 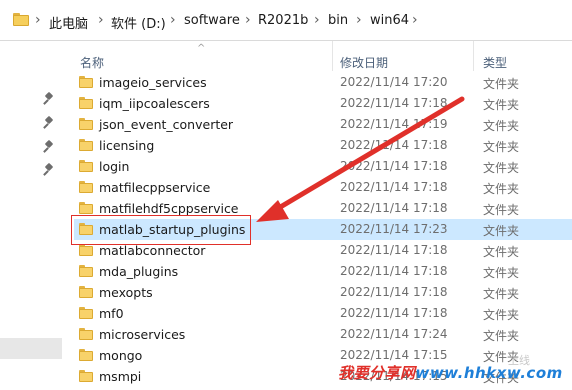 What do you see at coordinates (323, 145) in the screenshot?
I see `table-row: licensing 2022/11/14 17:18 文件夹` at bounding box center [323, 145].